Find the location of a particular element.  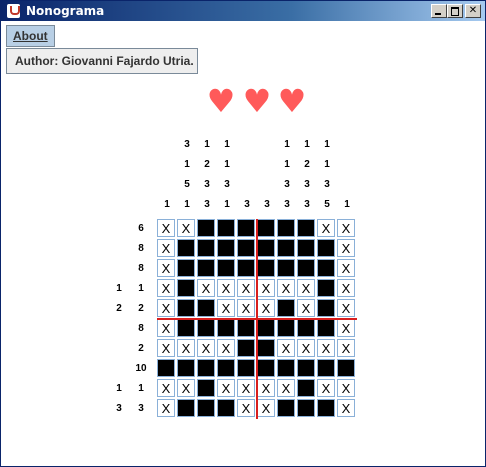

author-menu-item: Author: Giovanni Fajardo Utria. is located at coordinates (104, 61).